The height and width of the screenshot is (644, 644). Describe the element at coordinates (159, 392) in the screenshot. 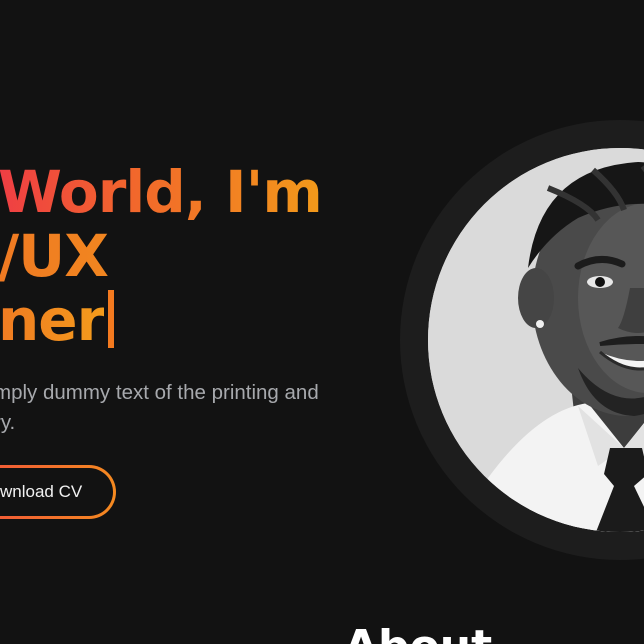

I see `hero-description-line-1: mply dummy text of the printing and` at that location.